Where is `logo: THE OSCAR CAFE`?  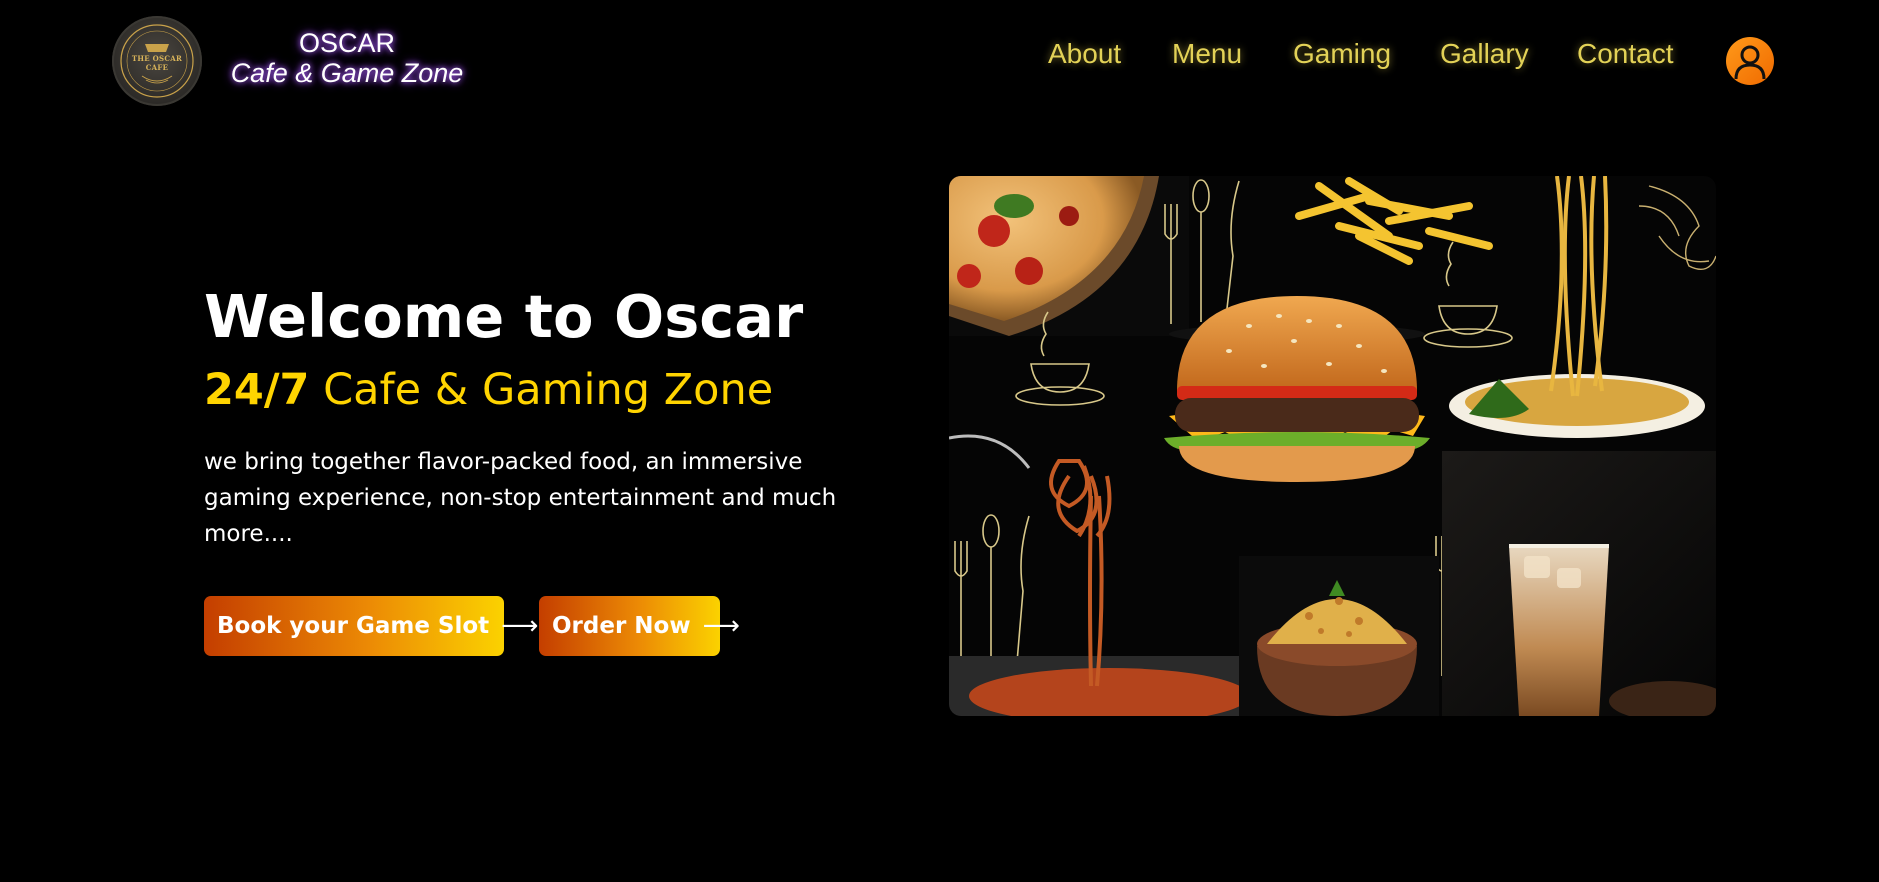
logo: THE OSCAR CAFE is located at coordinates (157, 61).